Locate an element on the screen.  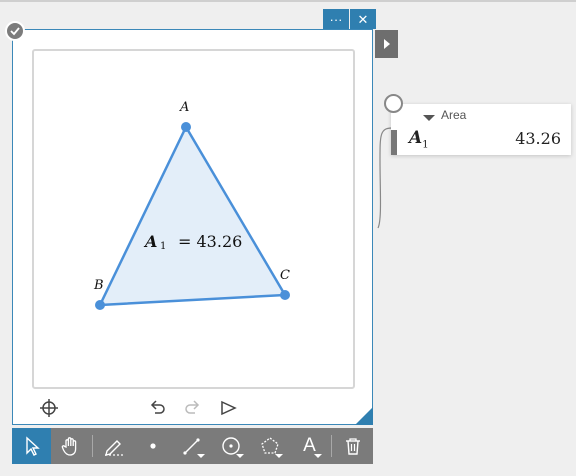
point-A is located at coordinates (186, 127).